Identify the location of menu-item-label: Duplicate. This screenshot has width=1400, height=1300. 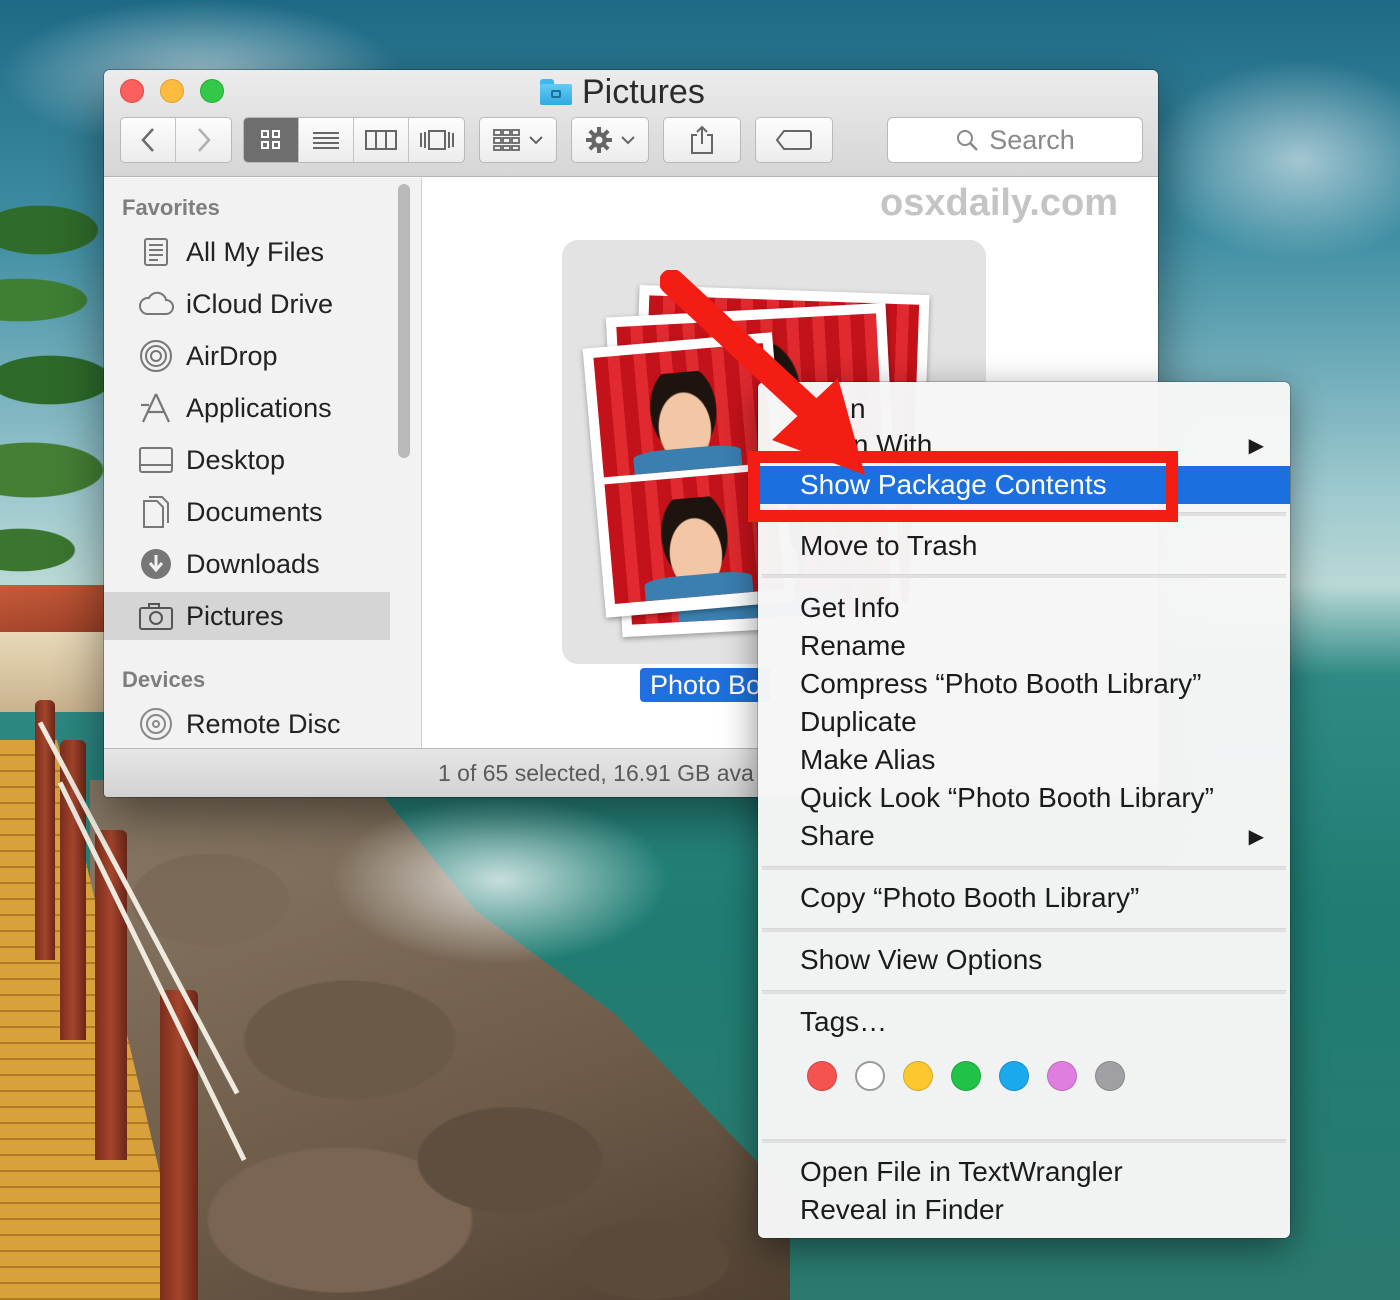
(858, 721).